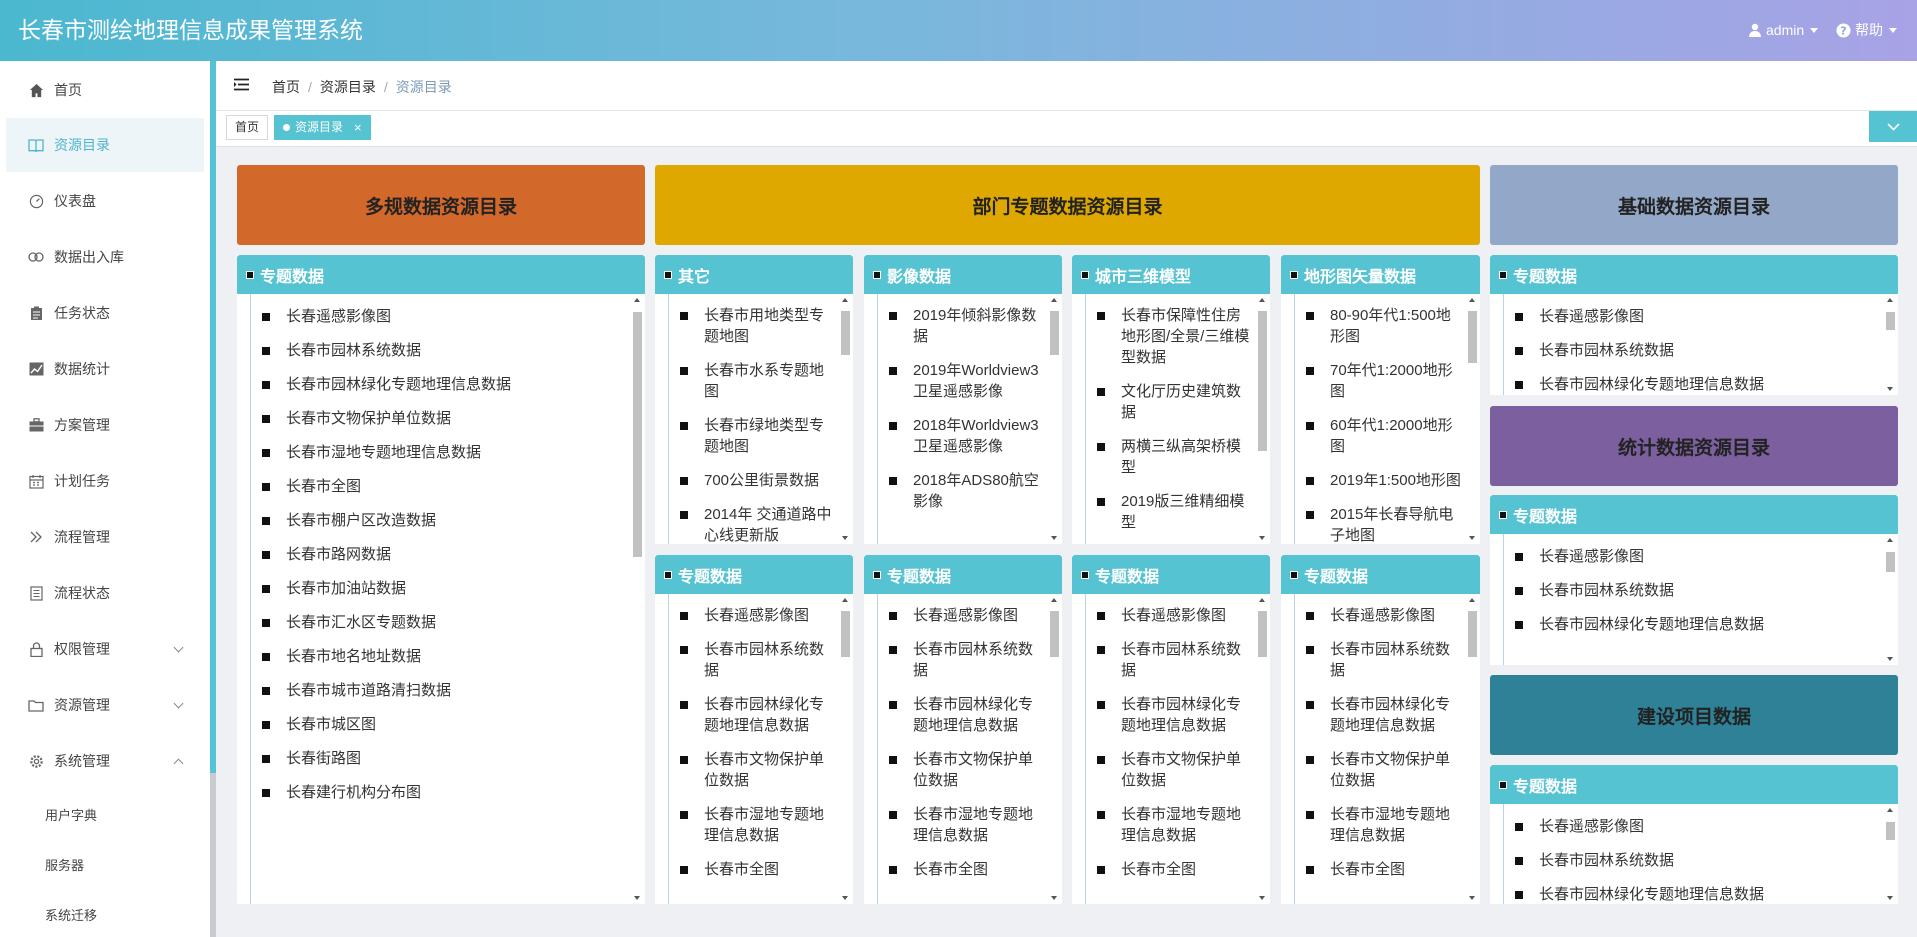  I want to click on tab-home: 首页, so click(247, 127).